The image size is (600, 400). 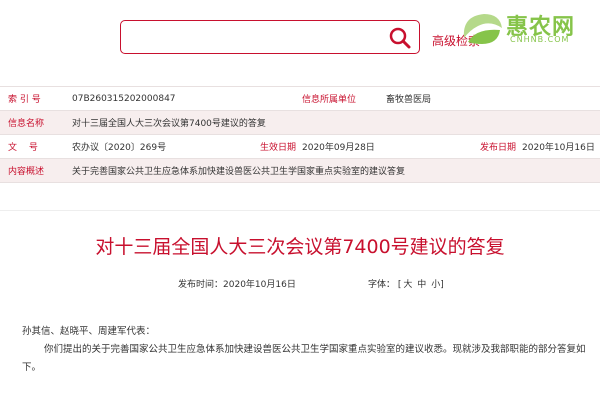 I want to click on search-input, so click(x=270, y=37).